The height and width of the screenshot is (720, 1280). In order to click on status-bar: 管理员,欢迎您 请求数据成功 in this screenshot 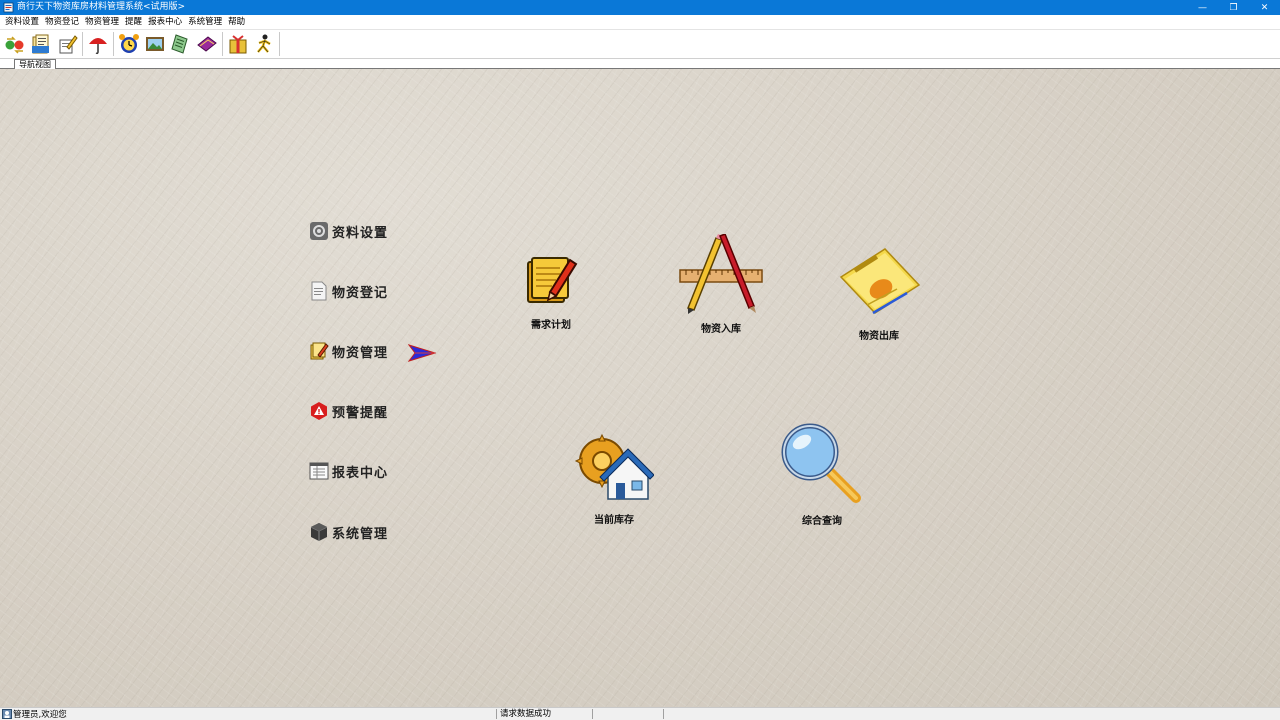, I will do `click(640, 713)`.